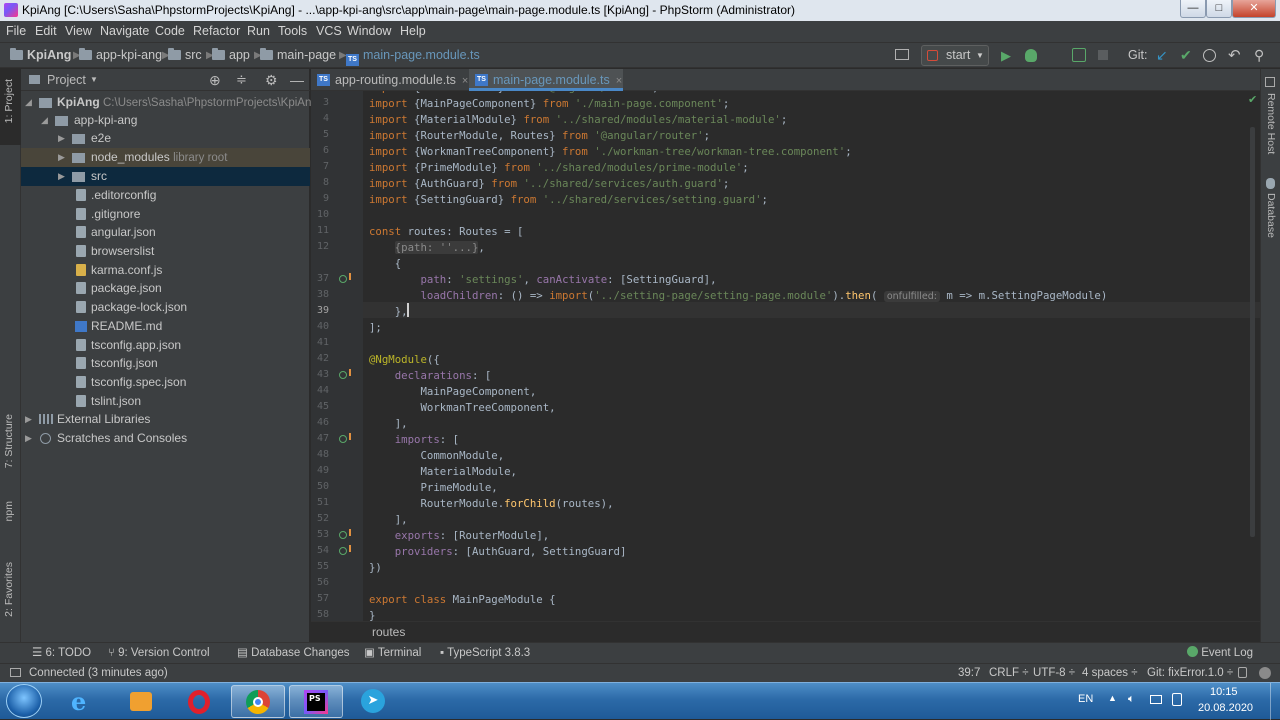  Describe the element at coordinates (1156, 699) in the screenshot. I see `network-icon` at that location.